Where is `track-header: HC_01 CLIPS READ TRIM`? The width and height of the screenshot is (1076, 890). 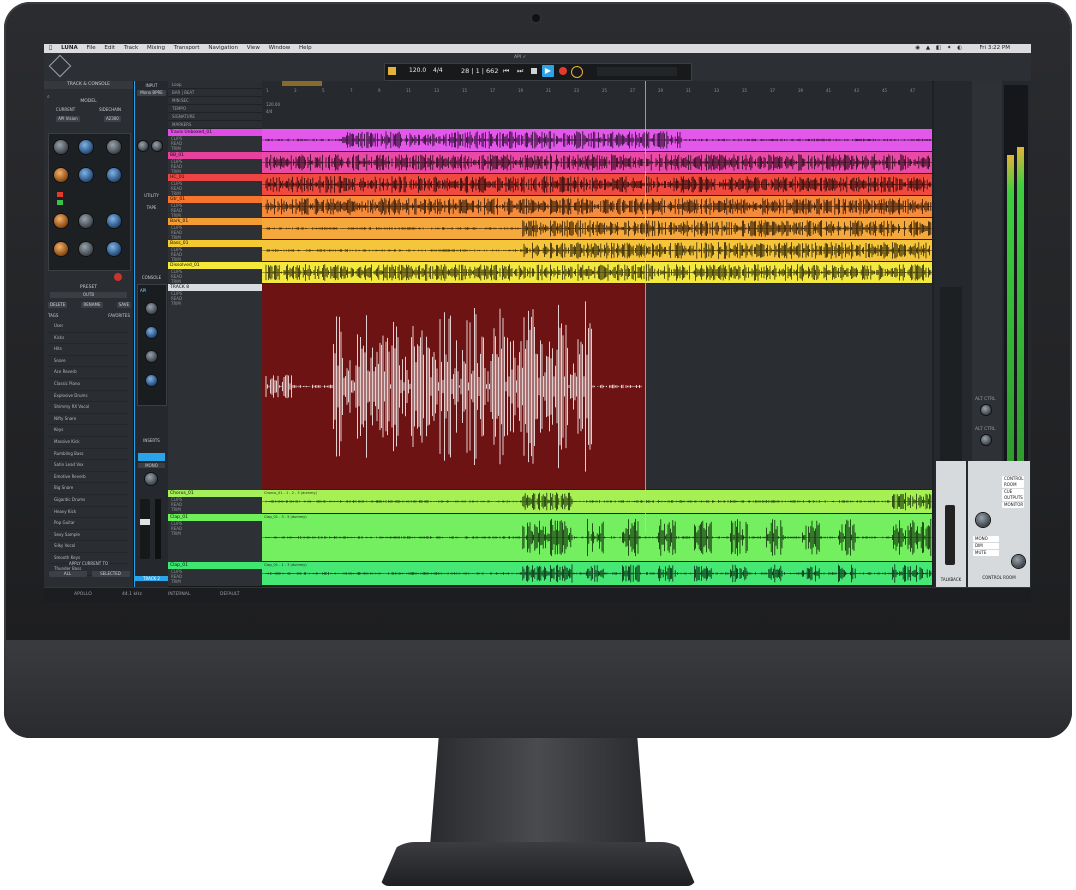
track-header: HC_01 CLIPS READ TRIM is located at coordinates (215, 185).